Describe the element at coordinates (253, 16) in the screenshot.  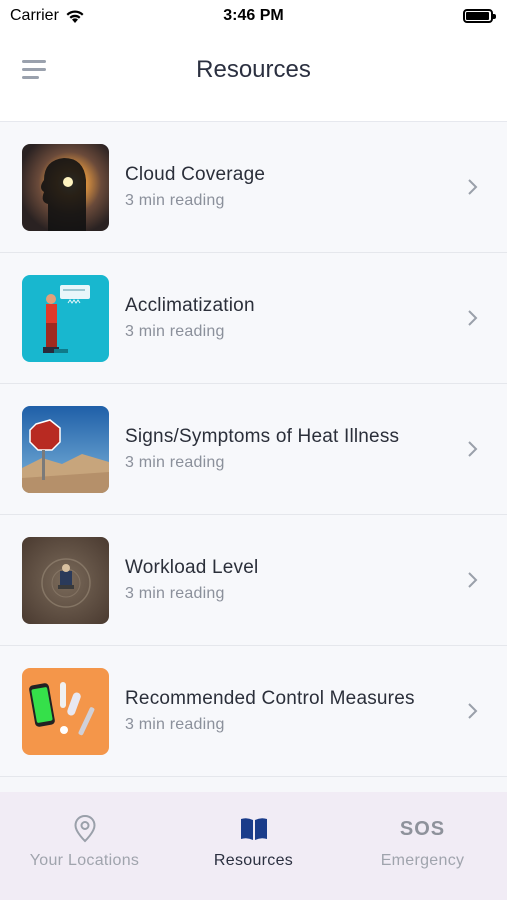
I see `status-bar: Carrier 3:46 PM` at that location.